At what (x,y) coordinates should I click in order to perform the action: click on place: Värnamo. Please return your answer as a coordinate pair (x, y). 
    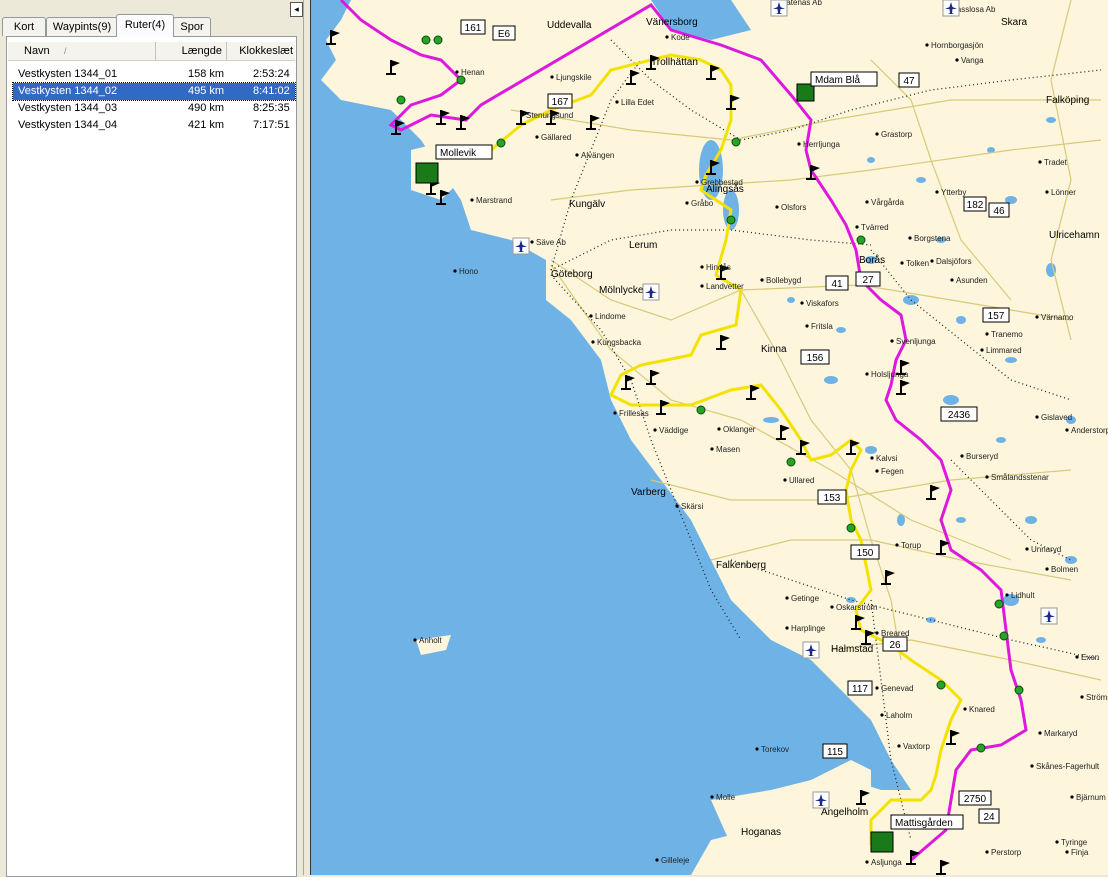
    Looking at the image, I should click on (1054, 317).